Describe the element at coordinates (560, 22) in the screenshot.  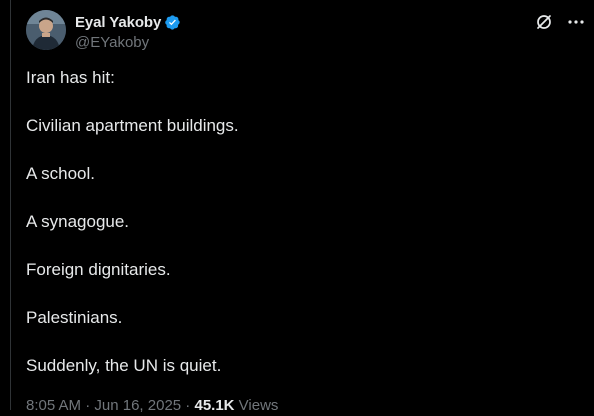
I see `header-actions` at that location.